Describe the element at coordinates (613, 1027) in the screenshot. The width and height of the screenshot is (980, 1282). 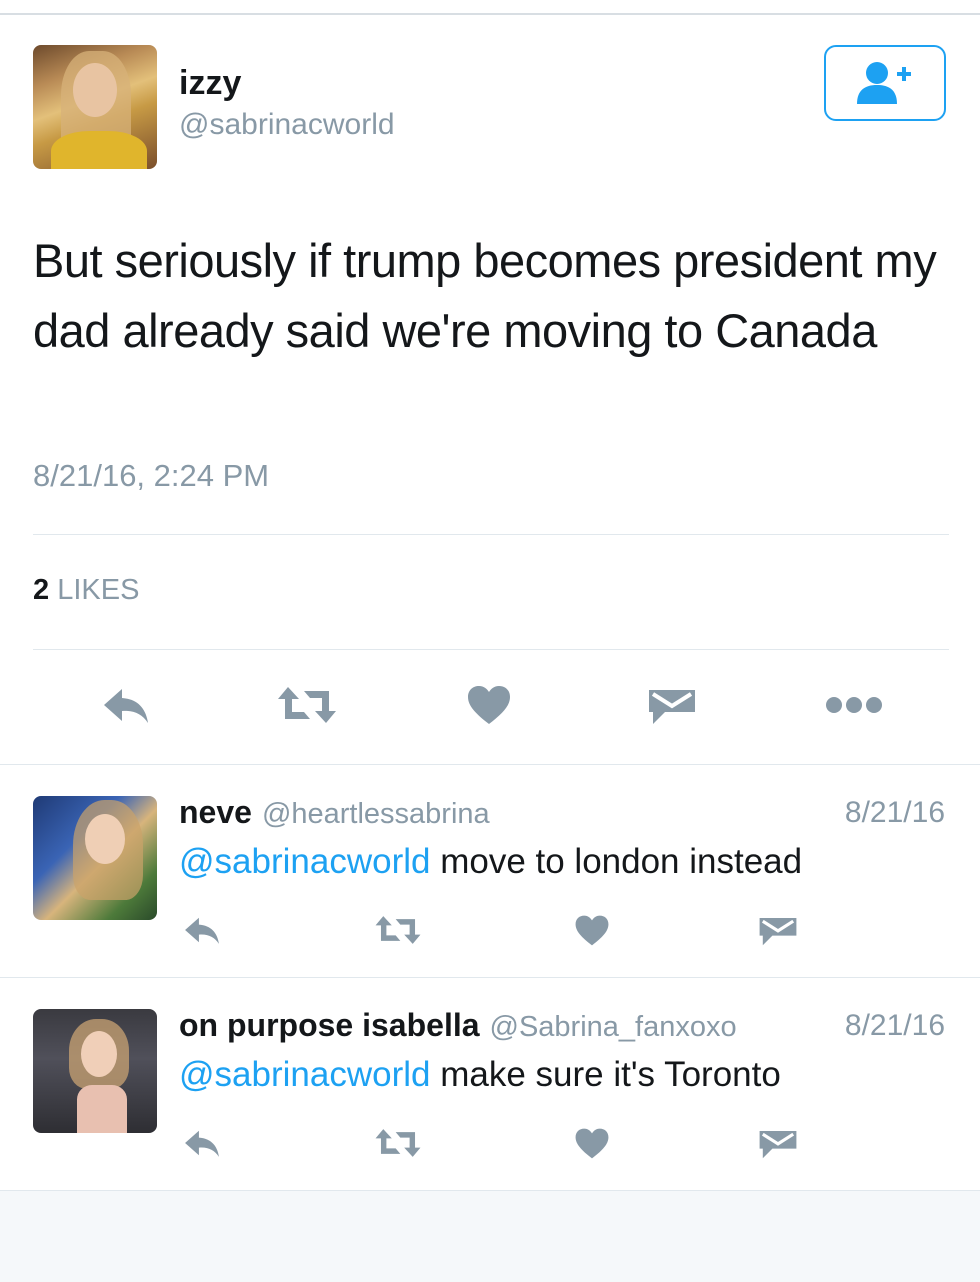
I see `reply-author-handle: @Sabrina_fanxoxo` at that location.